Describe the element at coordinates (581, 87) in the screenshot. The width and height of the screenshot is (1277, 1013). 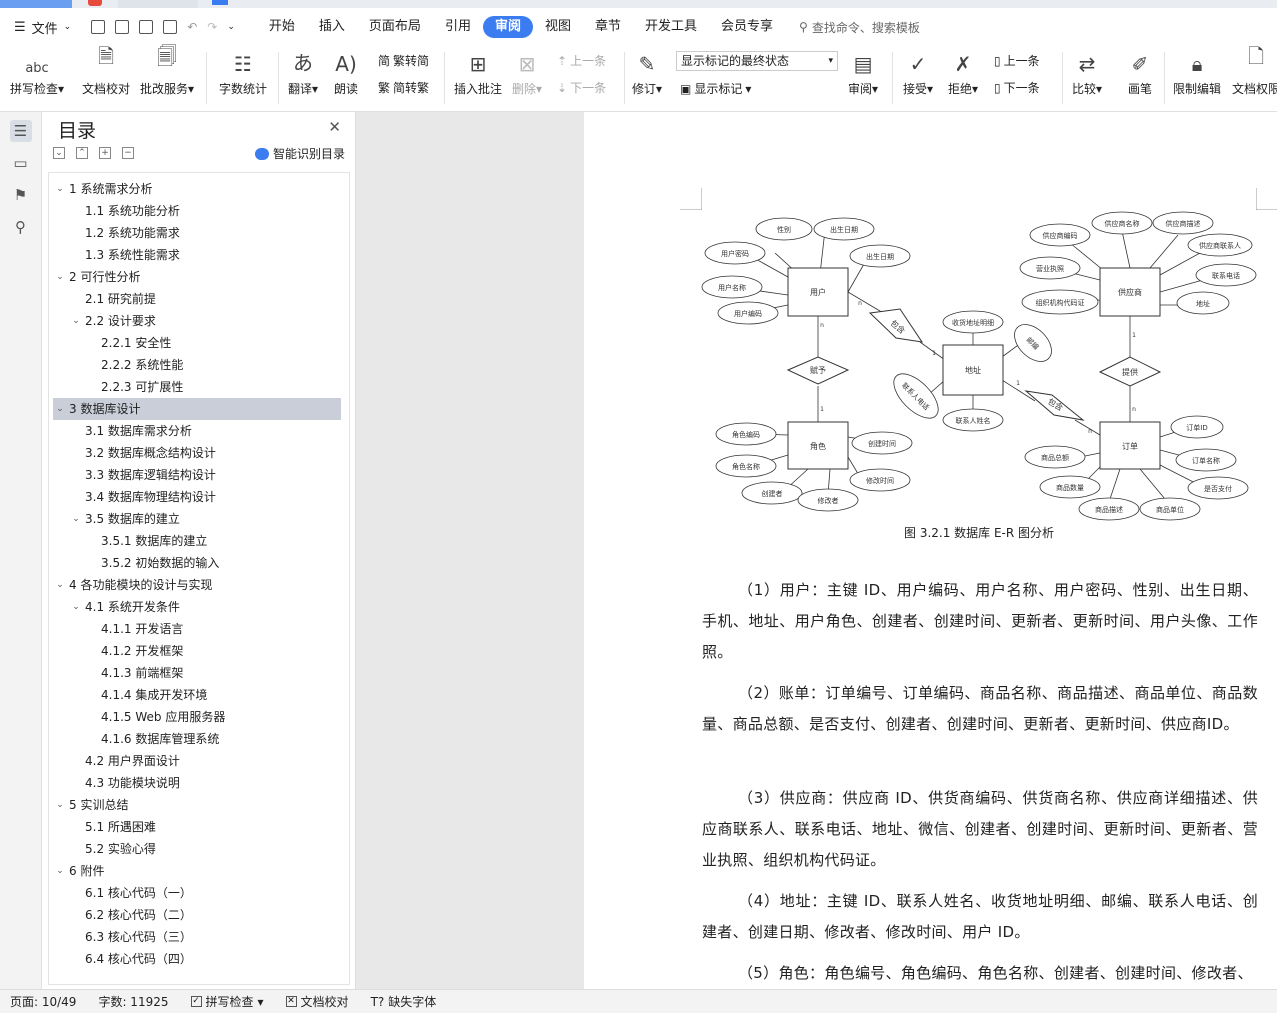
I see `next-comment-button: ⇣ 下一条` at that location.